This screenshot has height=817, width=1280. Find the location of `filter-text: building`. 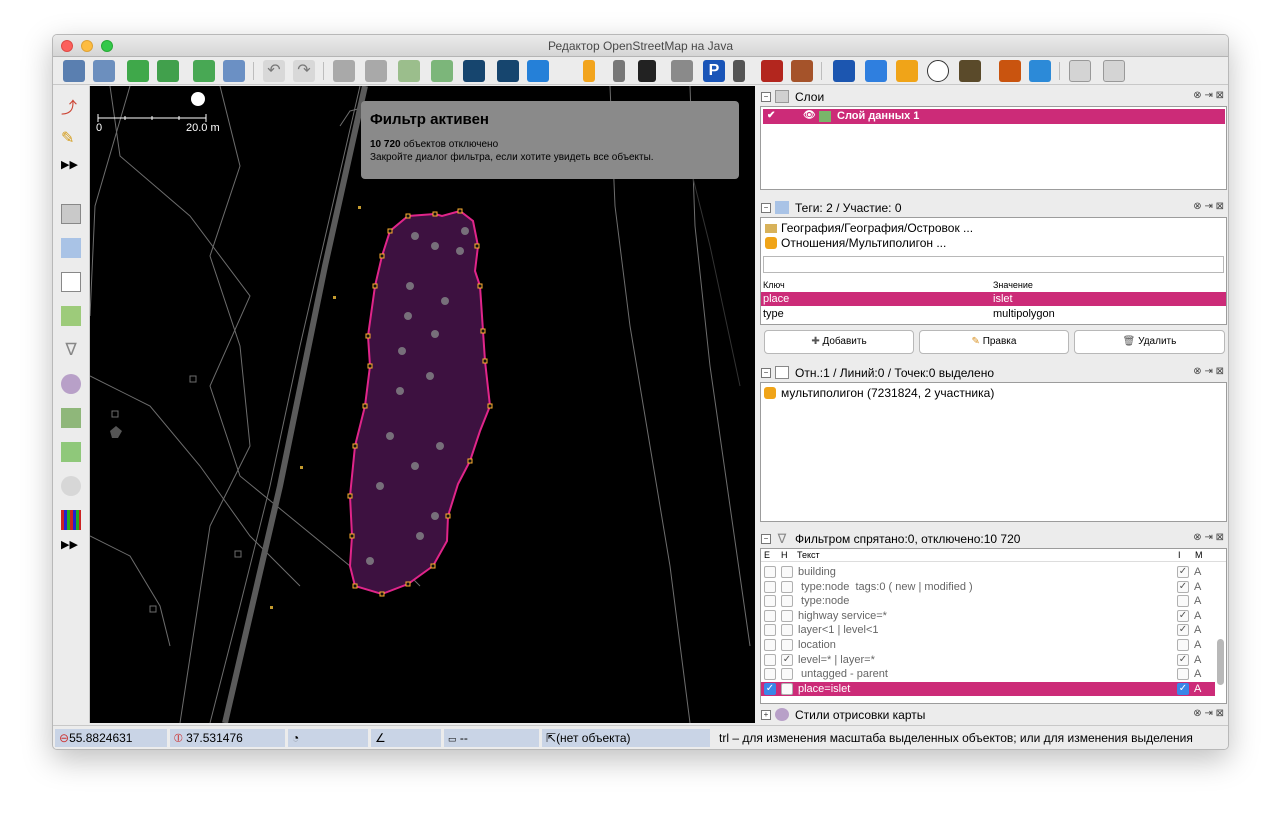

filter-text: building is located at coordinates (817, 572).